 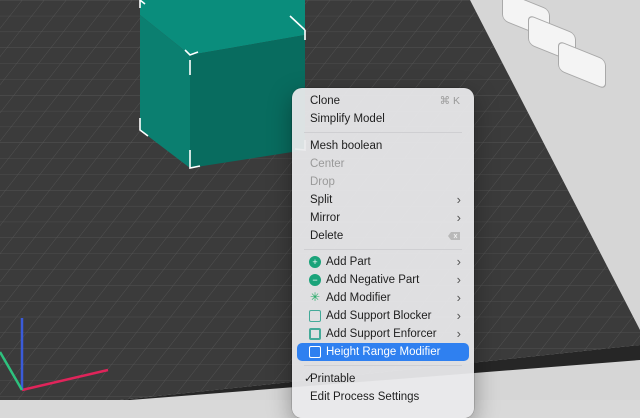 I want to click on menu-item-mesh-boolean: Mesh boolean, so click(x=383, y=146).